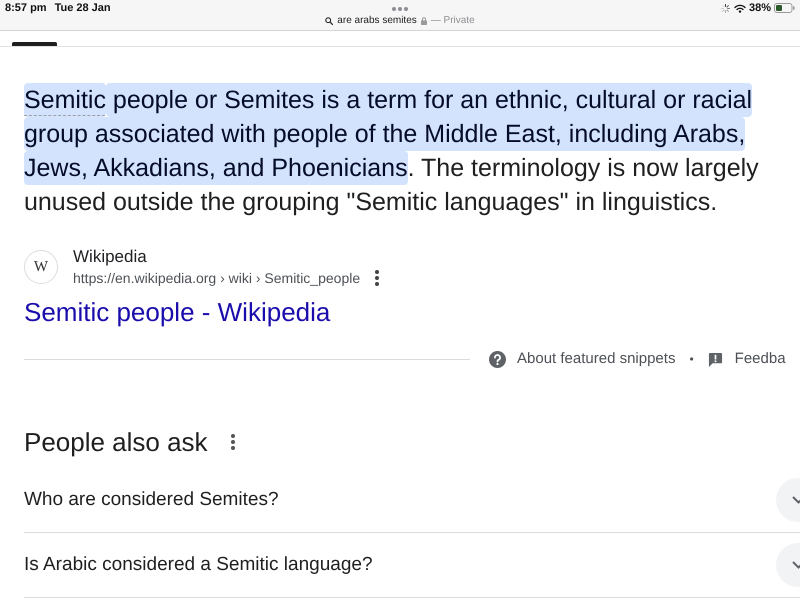 The height and width of the screenshot is (600, 800). Describe the element at coordinates (784, 8) in the screenshot. I see `battery-icon` at that location.